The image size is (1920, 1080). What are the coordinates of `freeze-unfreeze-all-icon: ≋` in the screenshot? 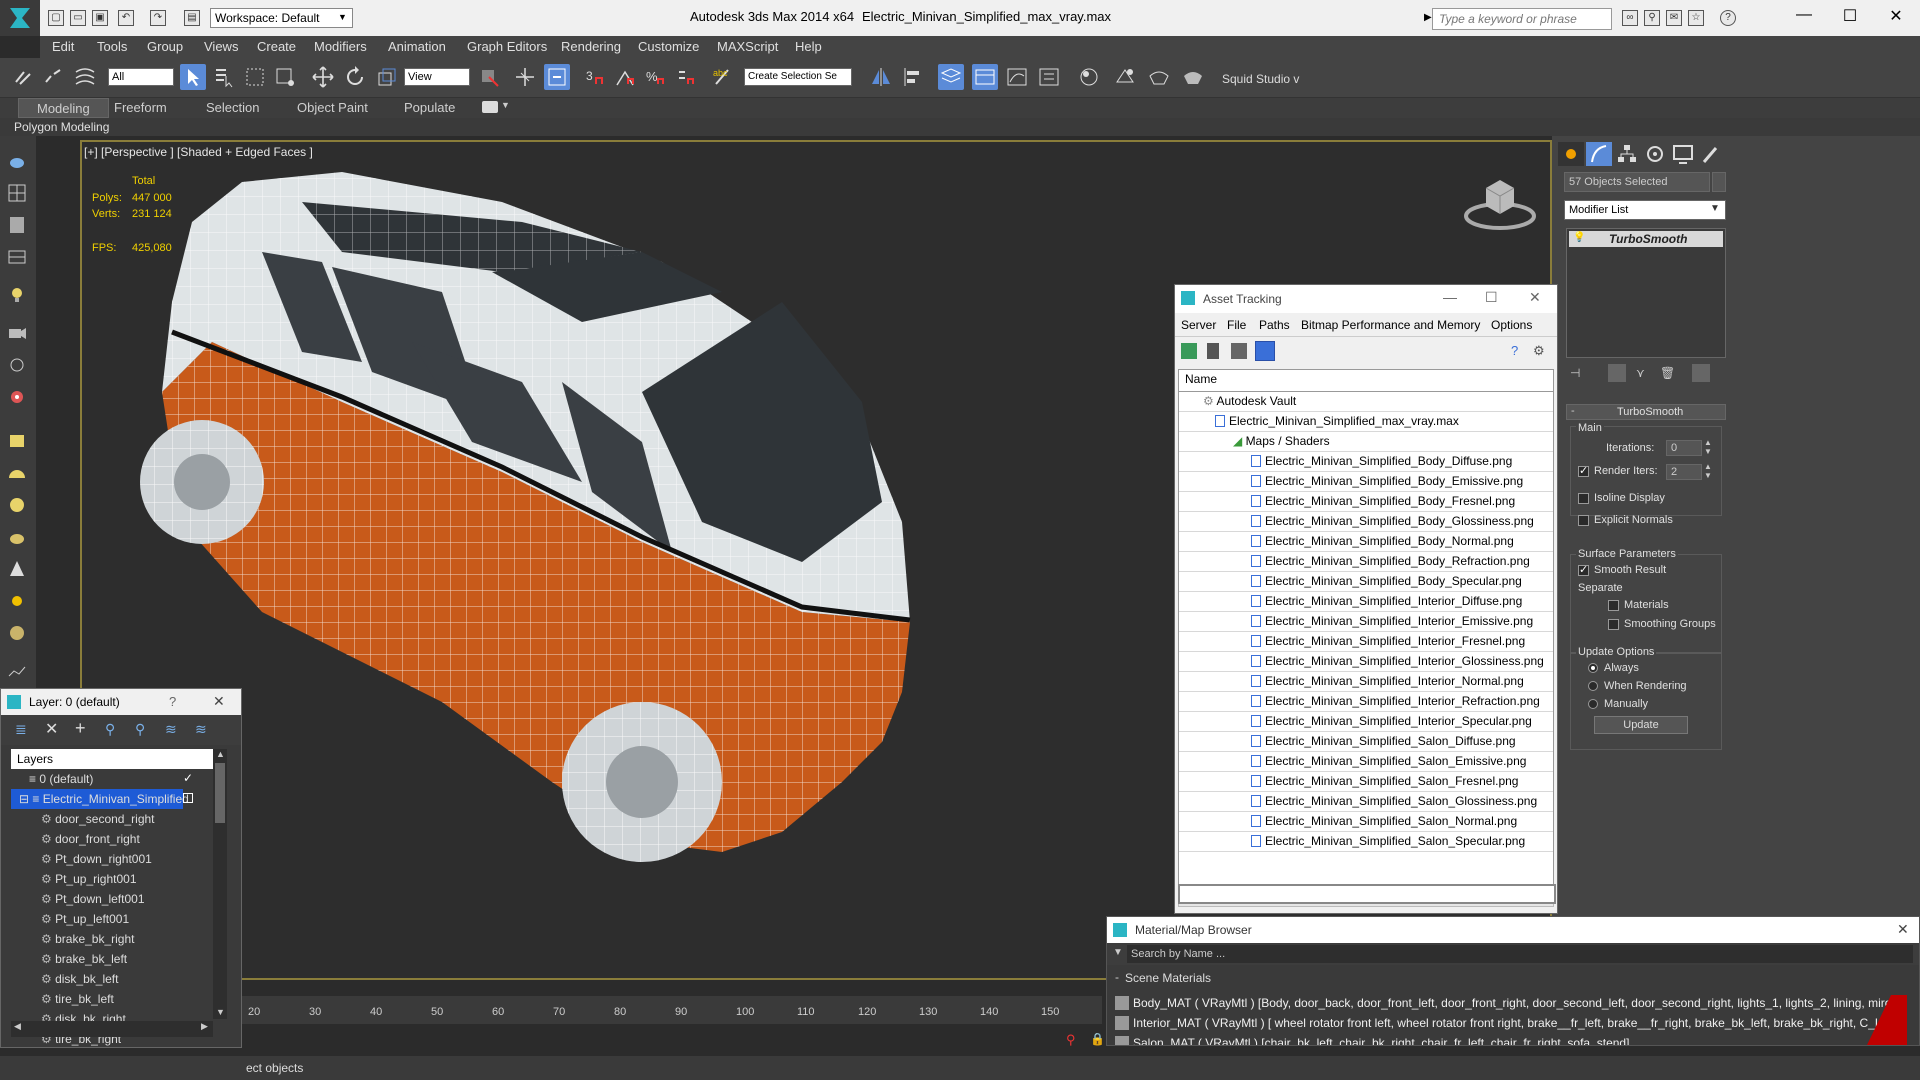 It's located at (201, 729).